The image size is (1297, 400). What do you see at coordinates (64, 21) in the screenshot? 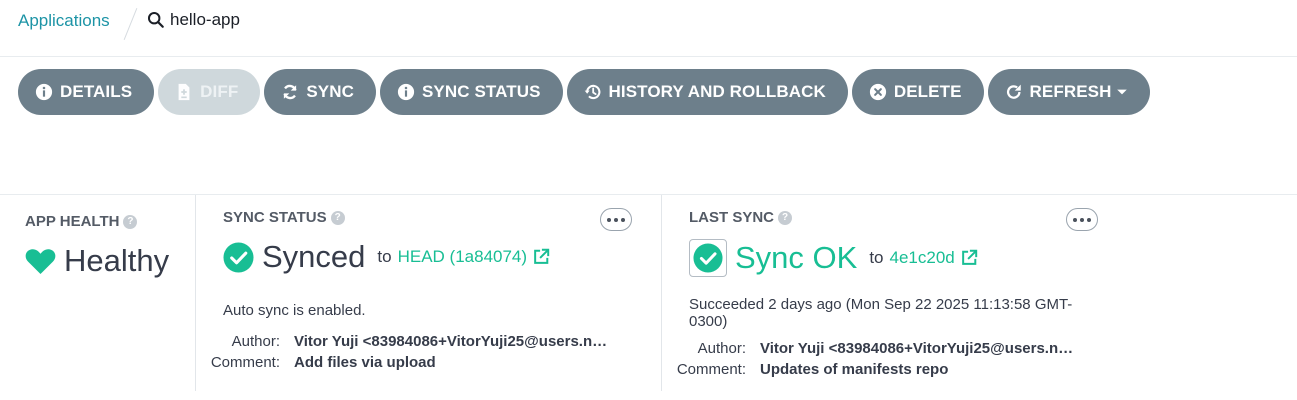
I see `breadcrumb-applications-link: Applications` at bounding box center [64, 21].